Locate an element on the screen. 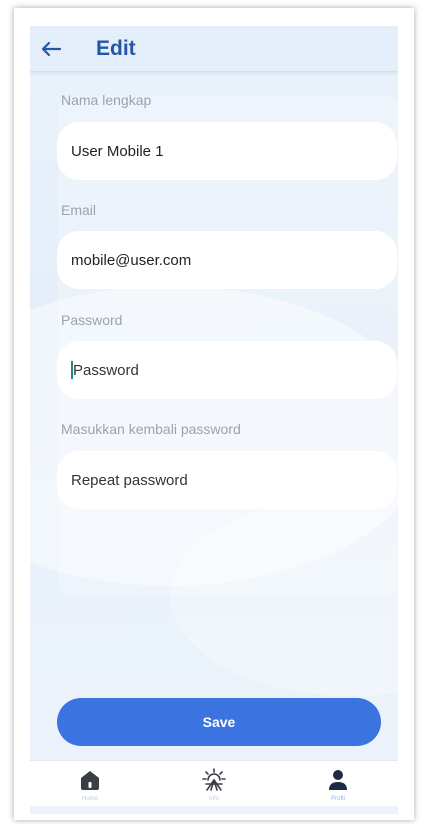 The height and width of the screenshot is (824, 421). email-input is located at coordinates (234, 260).